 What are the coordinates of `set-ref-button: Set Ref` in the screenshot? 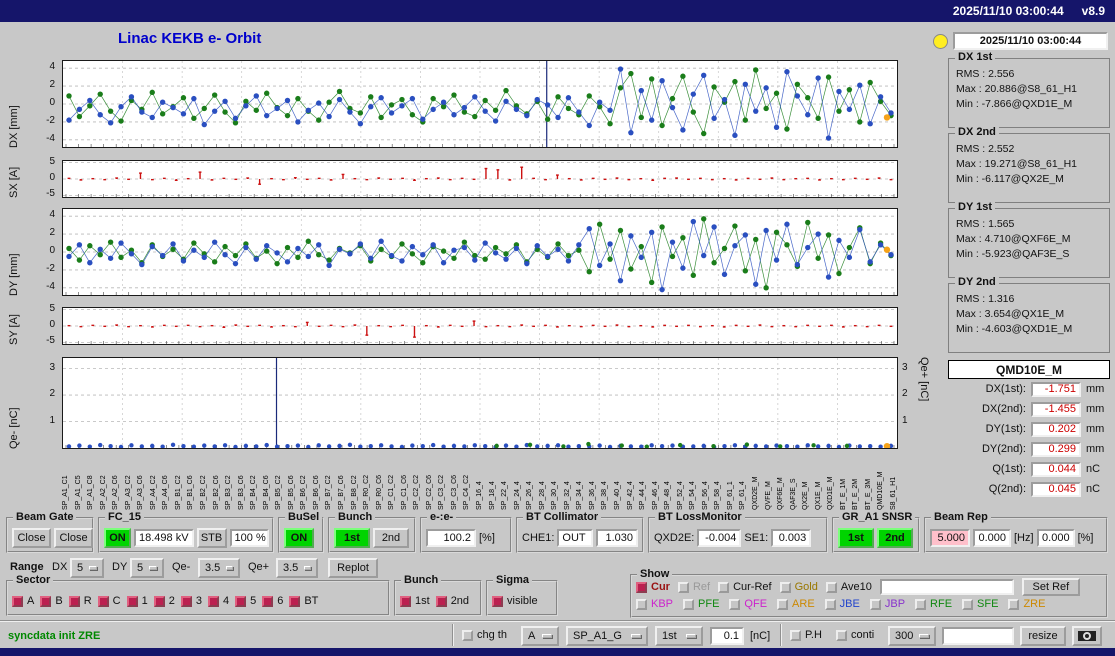 It's located at (1050, 587).